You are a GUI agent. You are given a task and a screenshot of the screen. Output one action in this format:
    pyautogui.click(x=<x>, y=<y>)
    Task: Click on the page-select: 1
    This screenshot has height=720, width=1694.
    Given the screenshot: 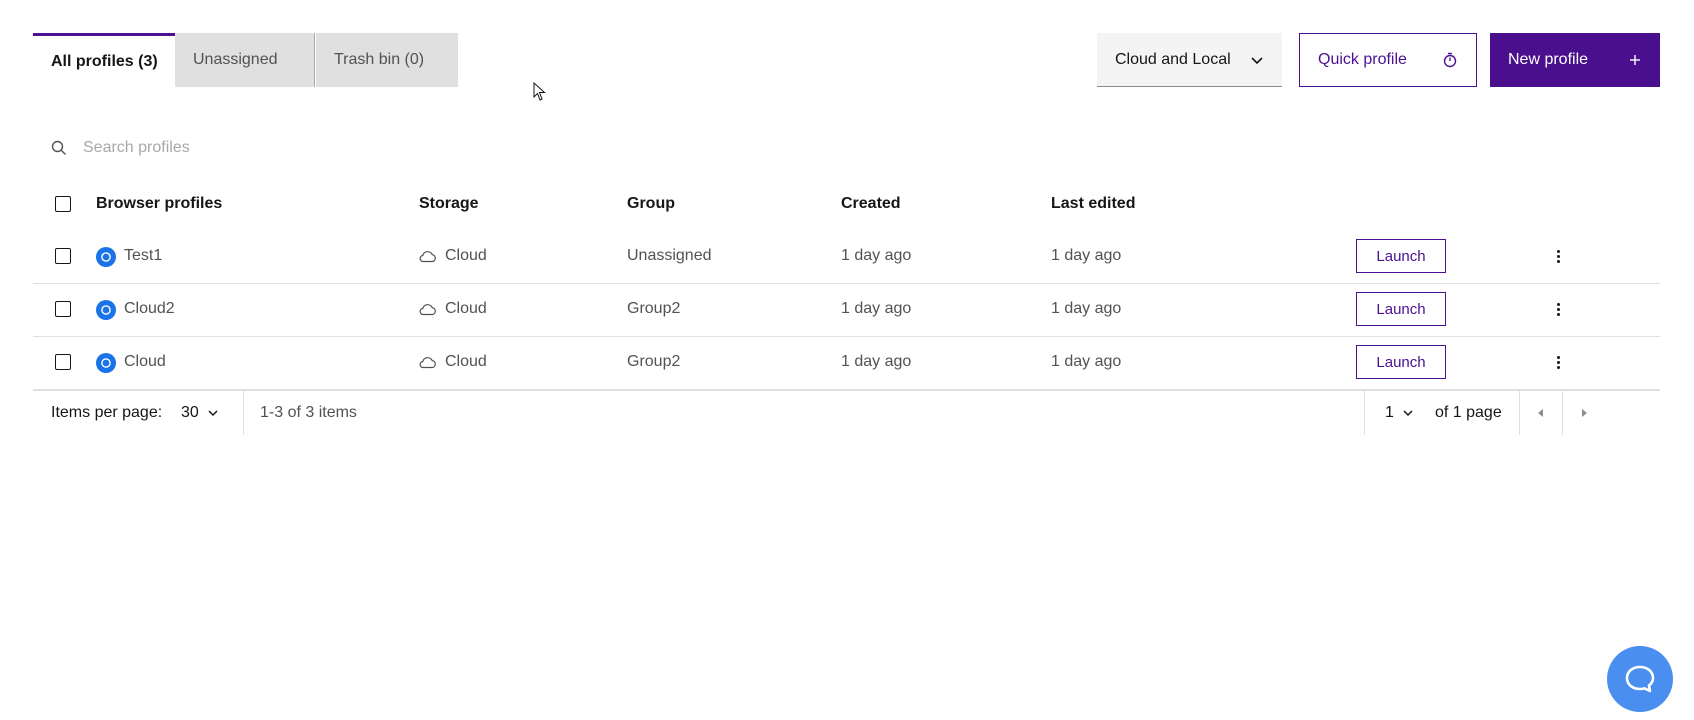 What is the action you would take?
    pyautogui.click(x=1399, y=413)
    